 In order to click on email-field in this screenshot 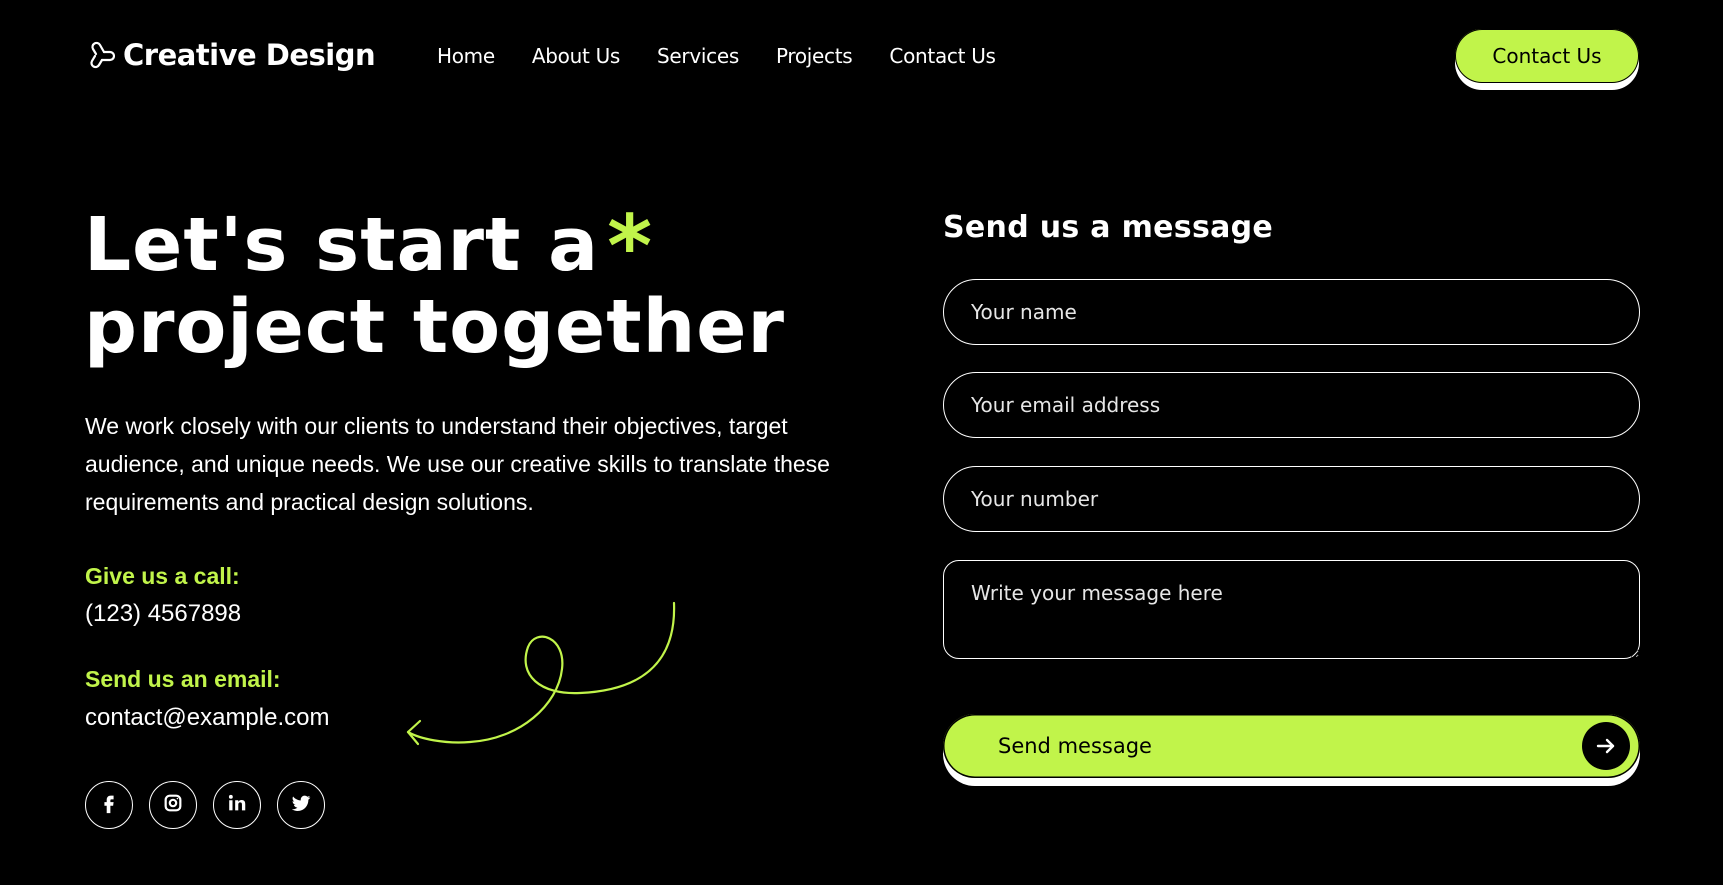, I will do `click(1291, 405)`.